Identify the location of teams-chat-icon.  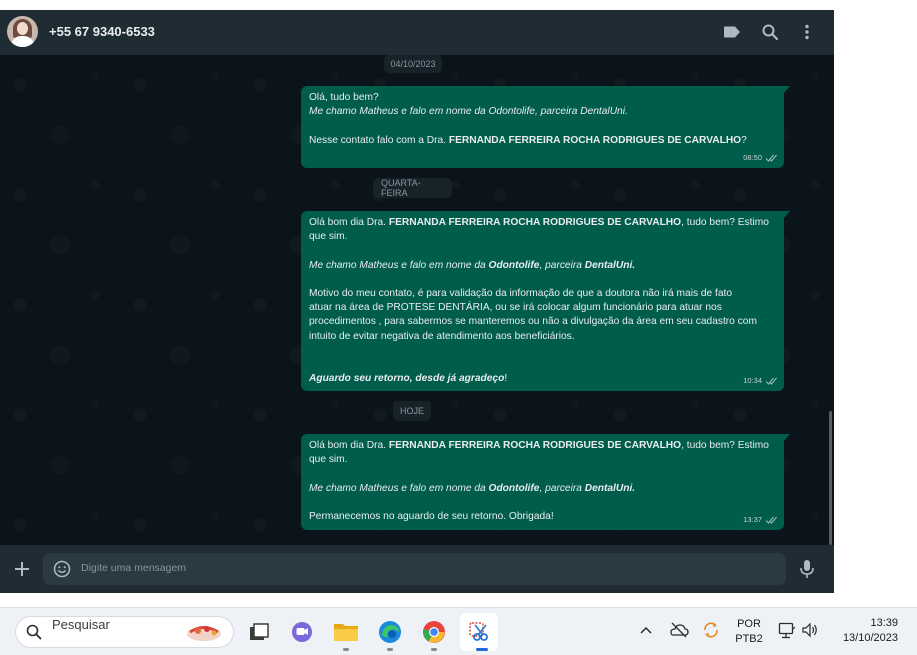
(302, 632).